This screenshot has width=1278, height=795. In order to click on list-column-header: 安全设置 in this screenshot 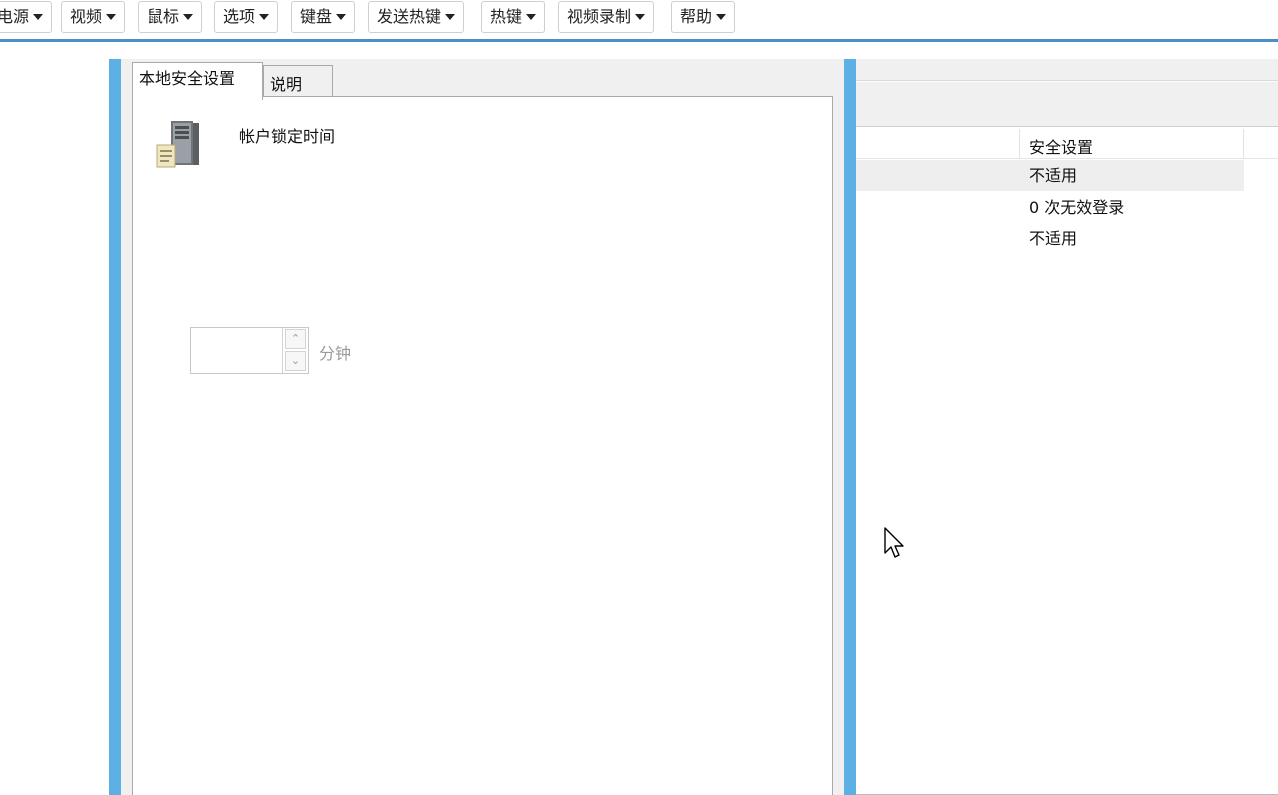, I will do `click(1067, 144)`.